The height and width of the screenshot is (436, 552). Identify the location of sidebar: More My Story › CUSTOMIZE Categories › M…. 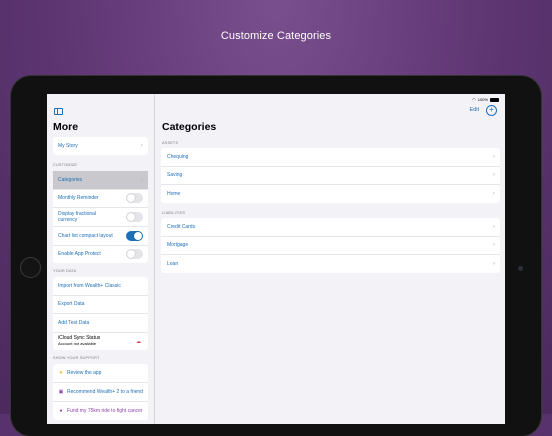
(101, 259).